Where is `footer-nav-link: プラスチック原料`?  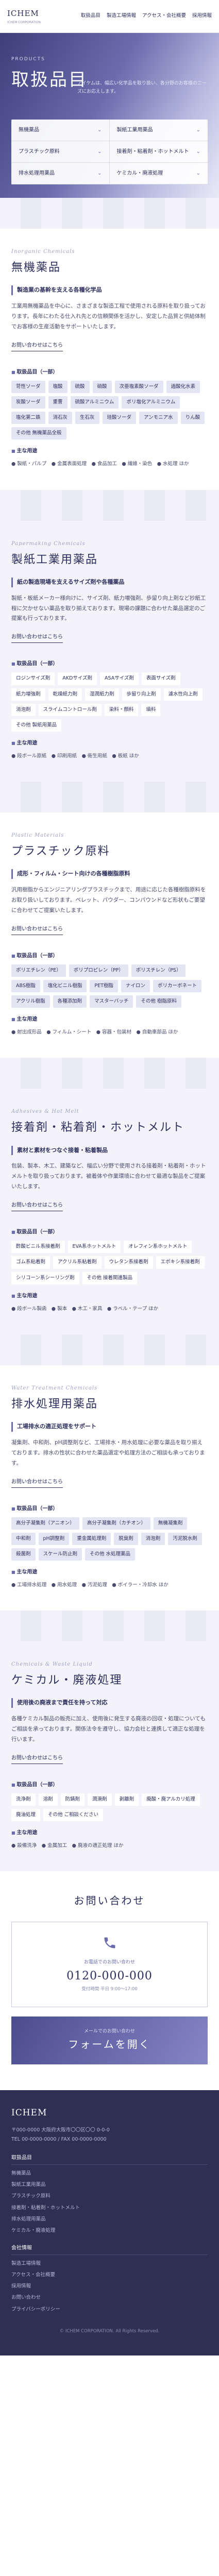
footer-nav-link: プラスチック原料 is located at coordinates (109, 2196).